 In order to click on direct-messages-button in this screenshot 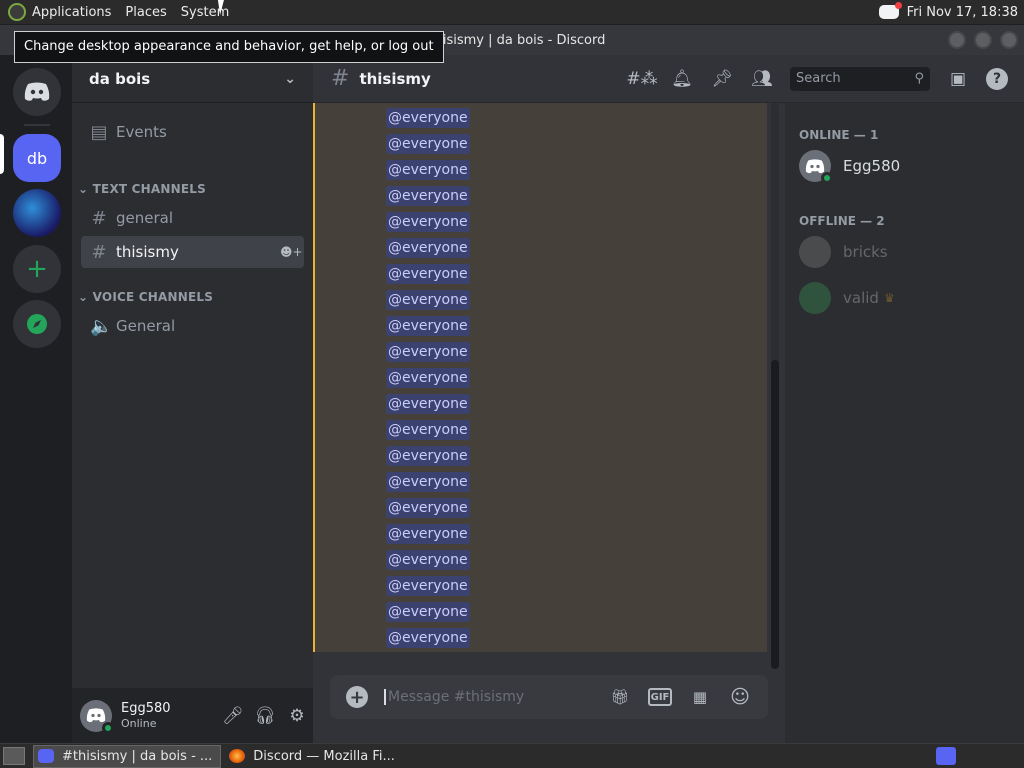, I will do `click(37, 92)`.